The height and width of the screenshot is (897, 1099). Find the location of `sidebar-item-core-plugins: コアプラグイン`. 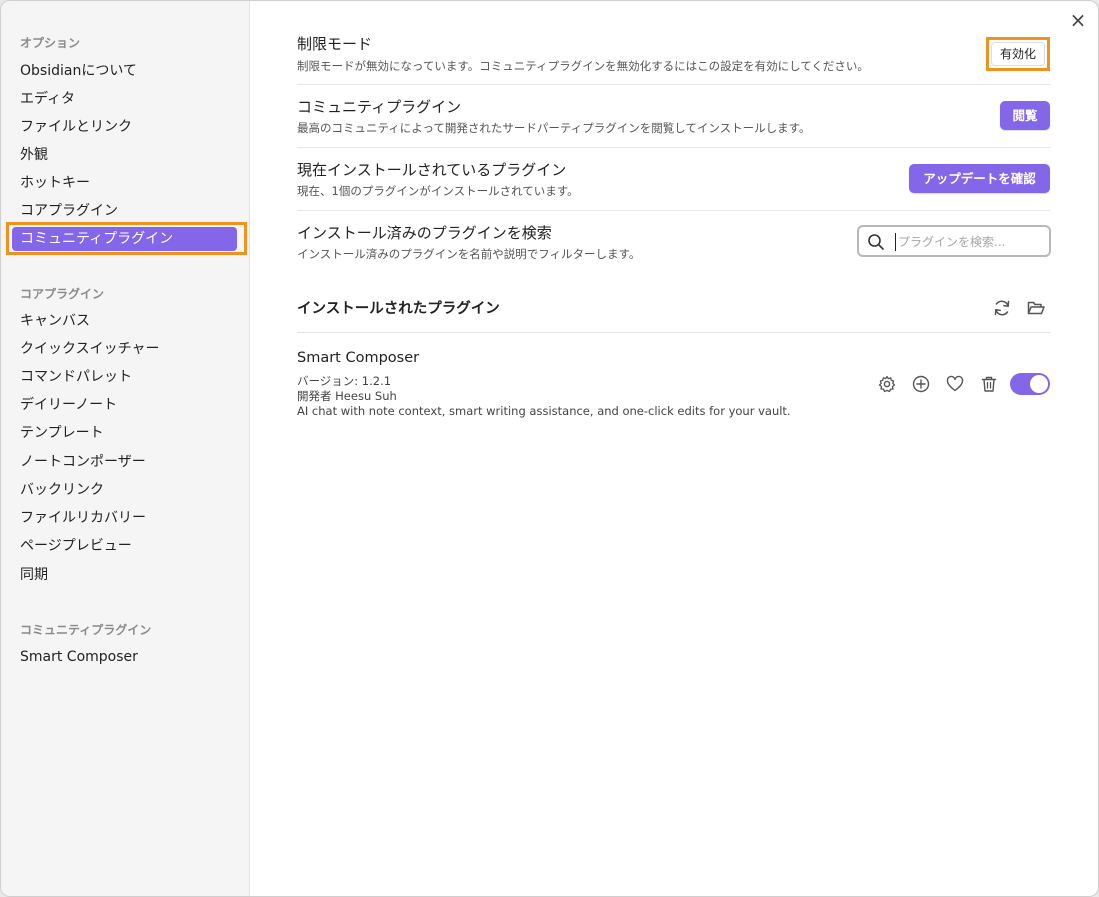

sidebar-item-core-plugins: コアプラグイン is located at coordinates (69, 211).